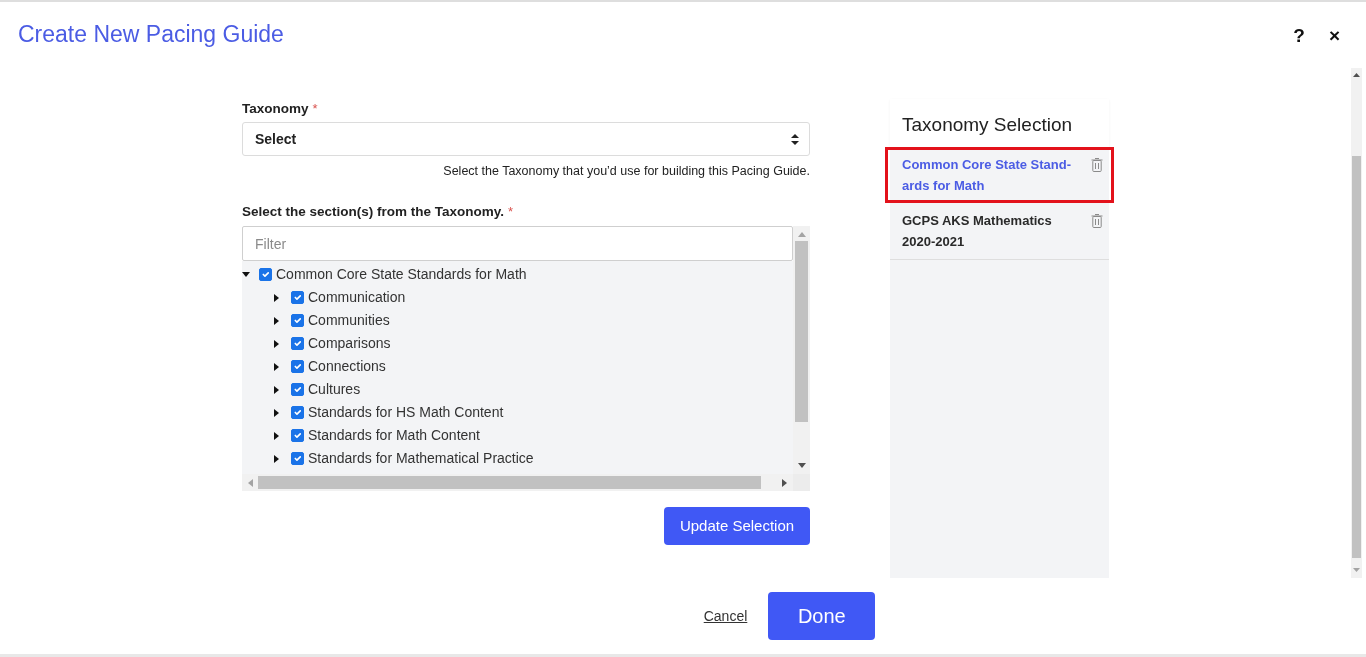  What do you see at coordinates (394, 436) in the screenshot?
I see `tree-item-label: Standards for Math Content` at bounding box center [394, 436].